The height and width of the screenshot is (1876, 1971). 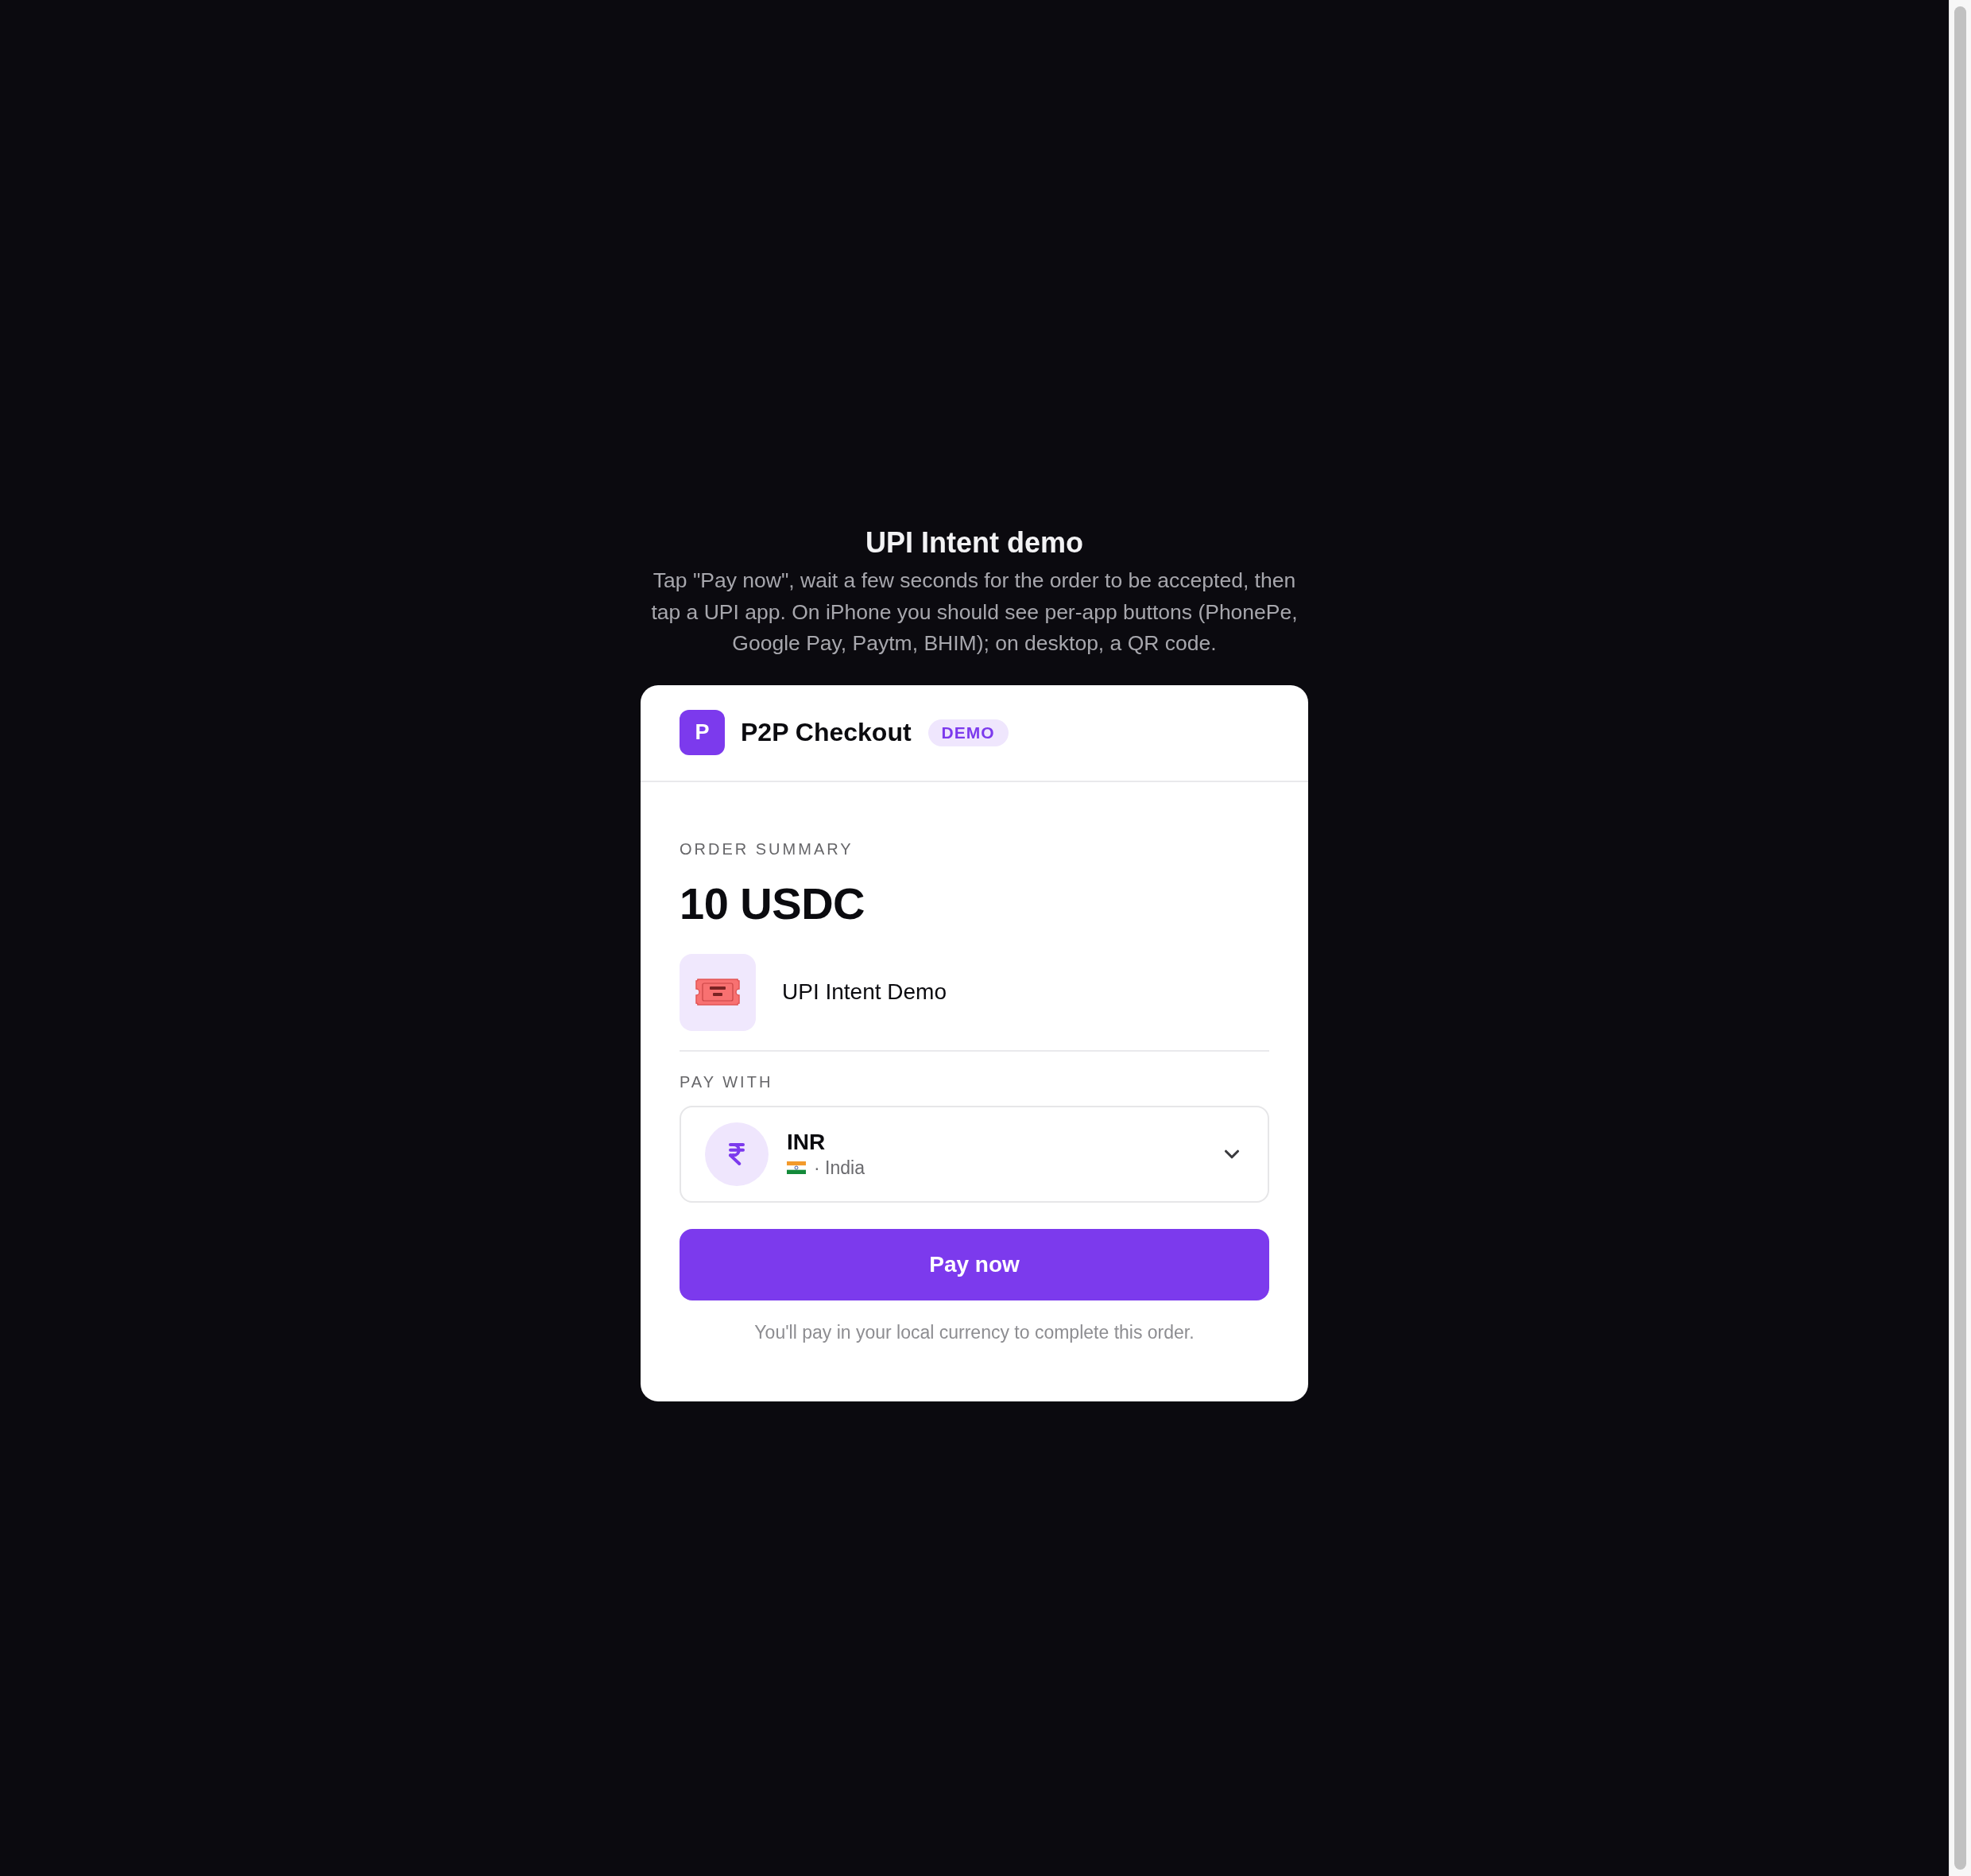 What do you see at coordinates (702, 732) in the screenshot?
I see `brand-logo: P` at bounding box center [702, 732].